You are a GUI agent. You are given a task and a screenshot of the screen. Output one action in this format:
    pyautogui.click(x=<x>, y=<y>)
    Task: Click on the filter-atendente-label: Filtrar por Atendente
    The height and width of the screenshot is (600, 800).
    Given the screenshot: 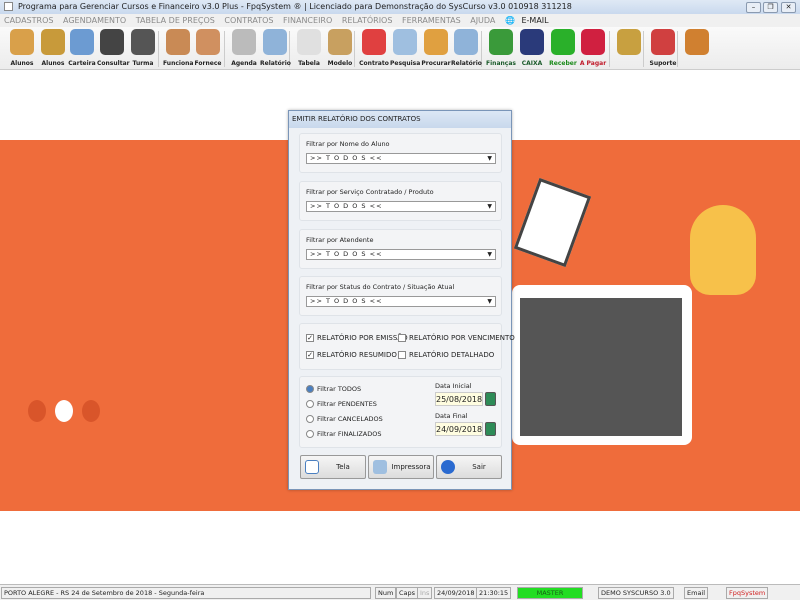 What is the action you would take?
    pyautogui.click(x=340, y=240)
    